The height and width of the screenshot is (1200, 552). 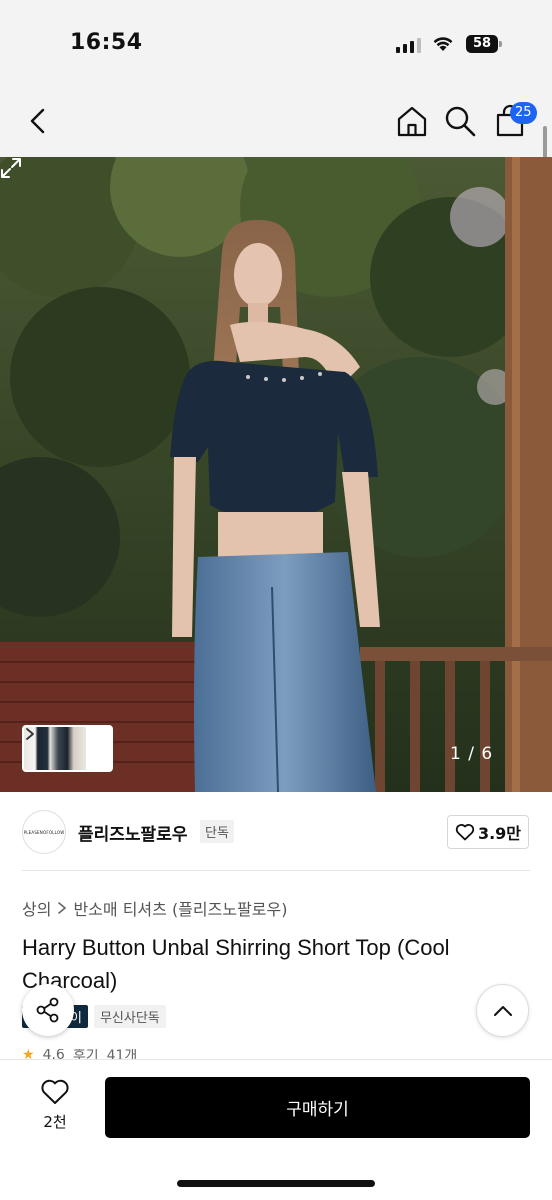 I want to click on battery-icon: 58, so click(x=484, y=44).